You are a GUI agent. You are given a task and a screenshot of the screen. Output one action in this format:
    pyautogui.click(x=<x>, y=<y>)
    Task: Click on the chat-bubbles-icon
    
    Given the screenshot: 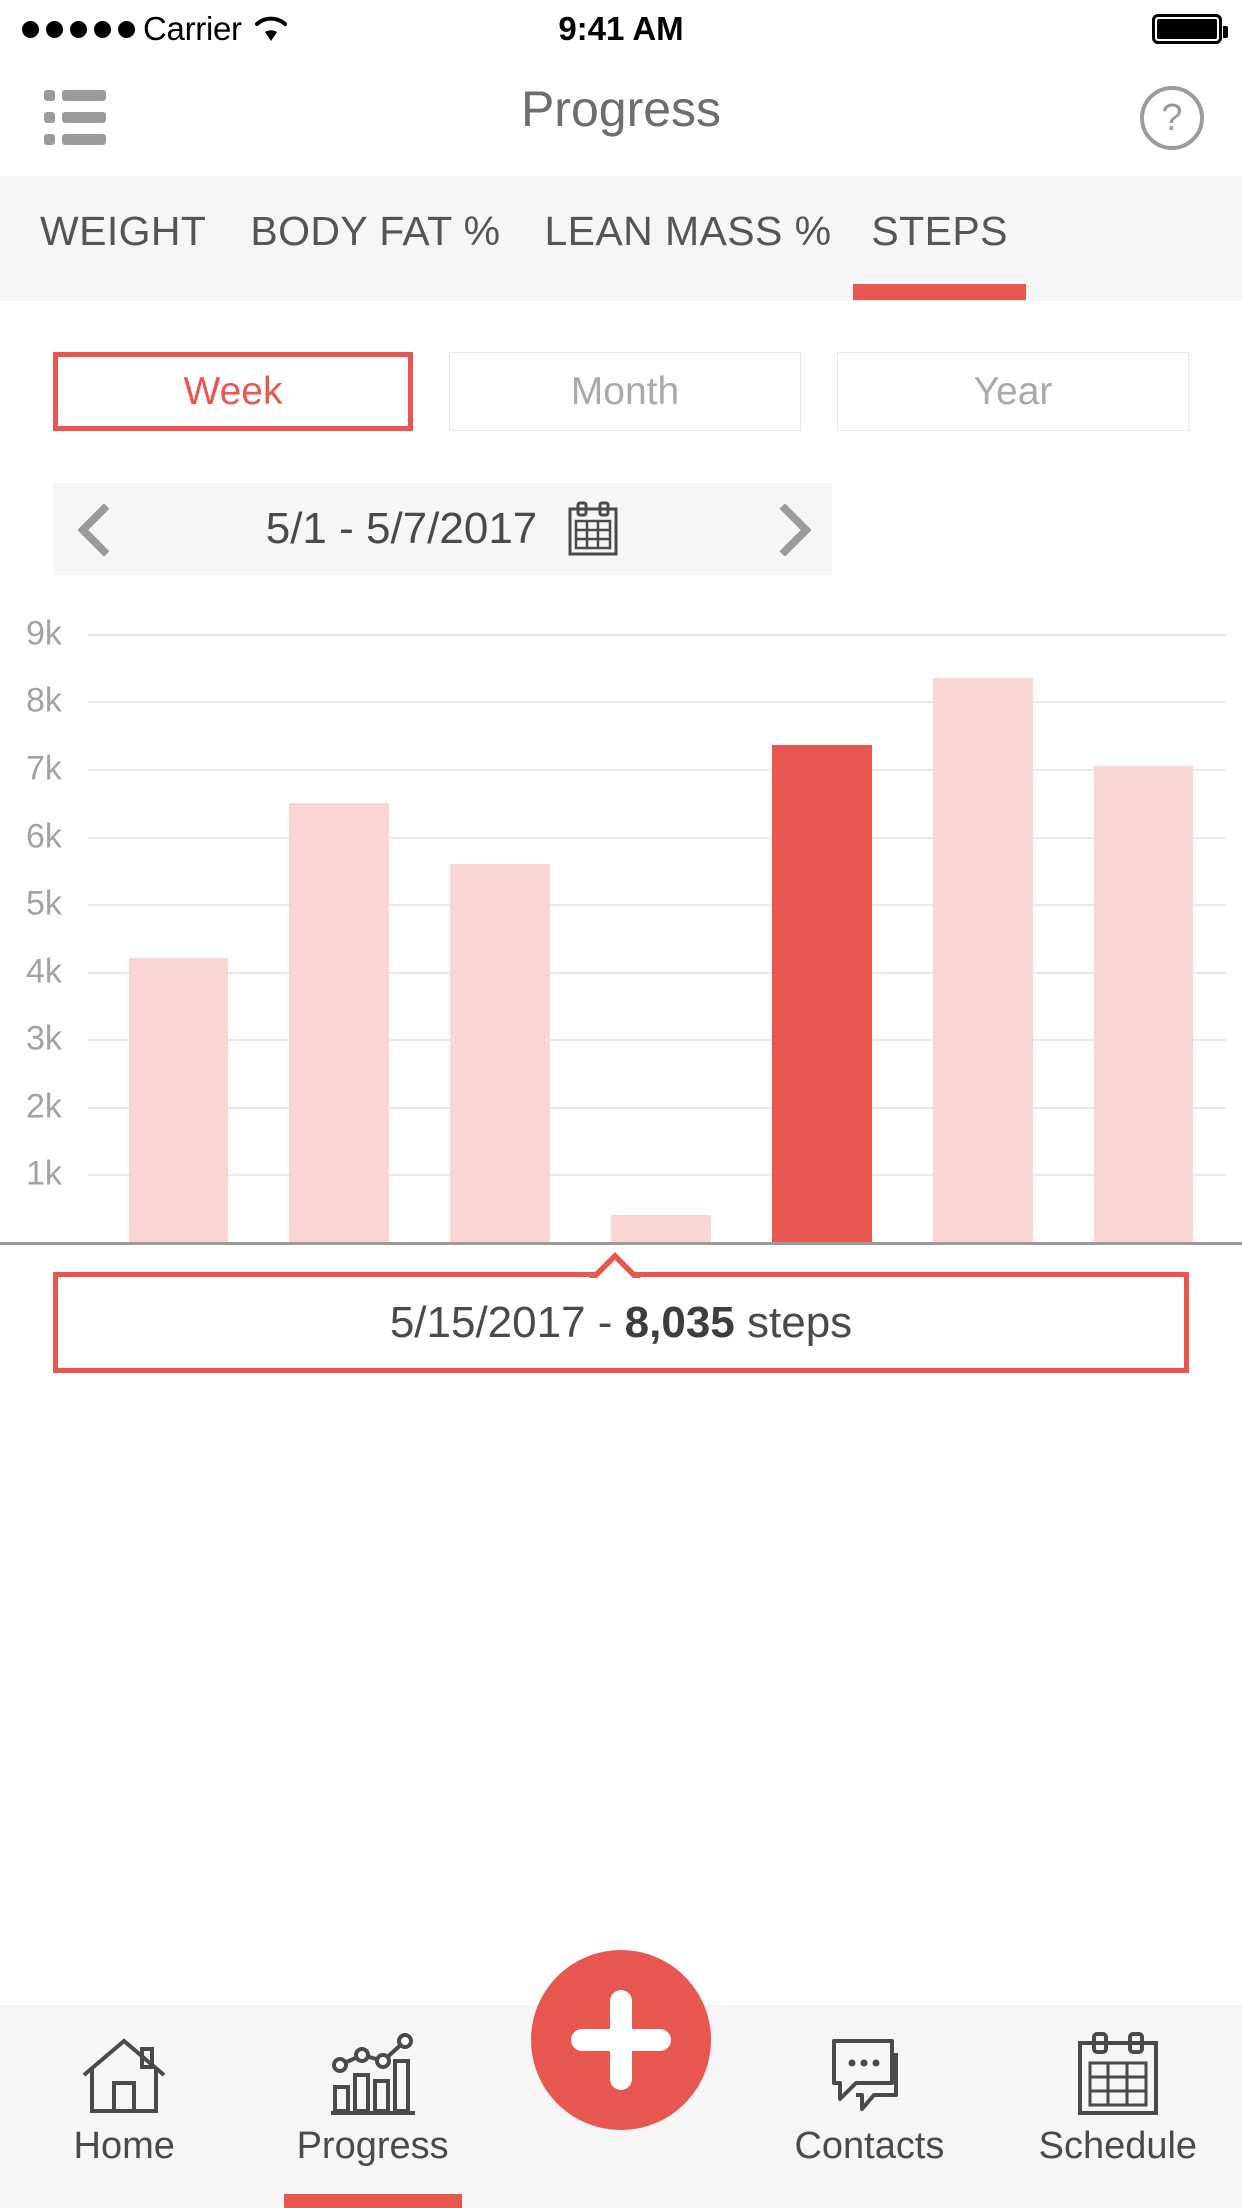 What is the action you would take?
    pyautogui.click(x=869, y=2074)
    